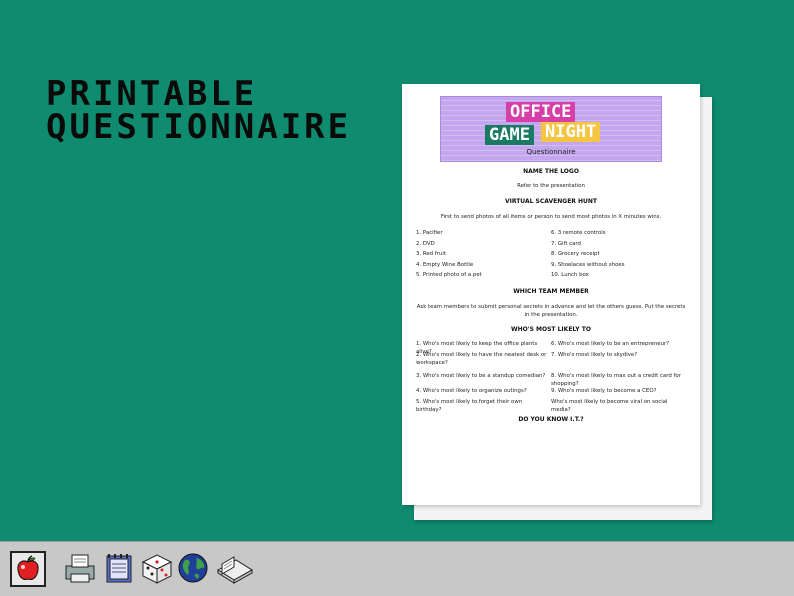 This screenshot has width=794, height=596. I want to click on list-item: 9. Who's most likely to become a CEO?, so click(604, 391).